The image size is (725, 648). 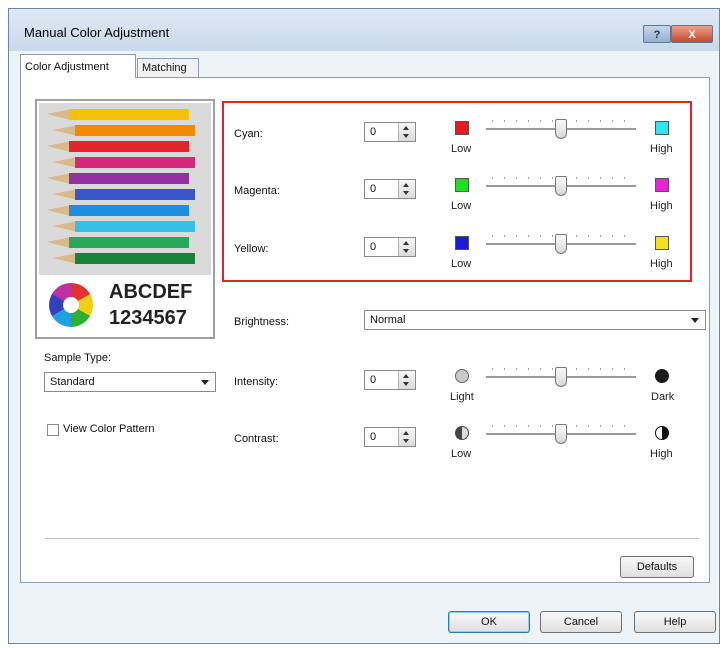 I want to click on cancel-button: Cancel, so click(x=581, y=622).